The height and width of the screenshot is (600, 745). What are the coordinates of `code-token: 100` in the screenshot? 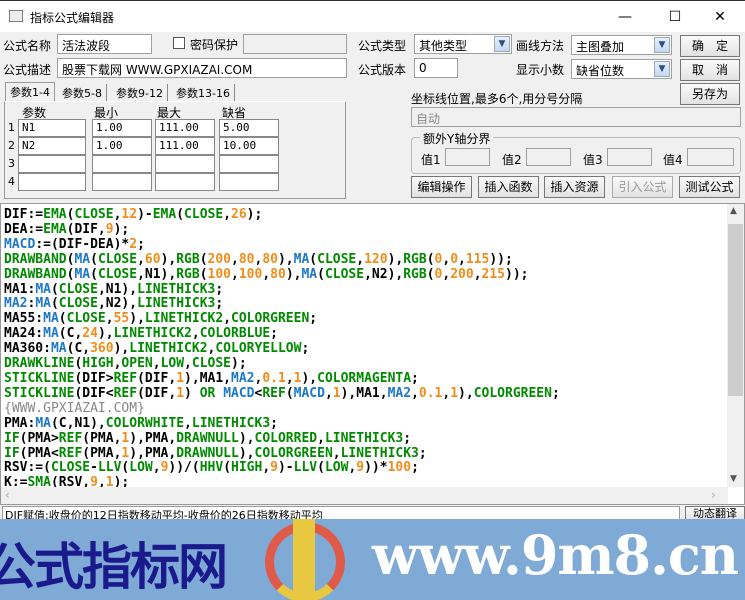 It's located at (250, 274).